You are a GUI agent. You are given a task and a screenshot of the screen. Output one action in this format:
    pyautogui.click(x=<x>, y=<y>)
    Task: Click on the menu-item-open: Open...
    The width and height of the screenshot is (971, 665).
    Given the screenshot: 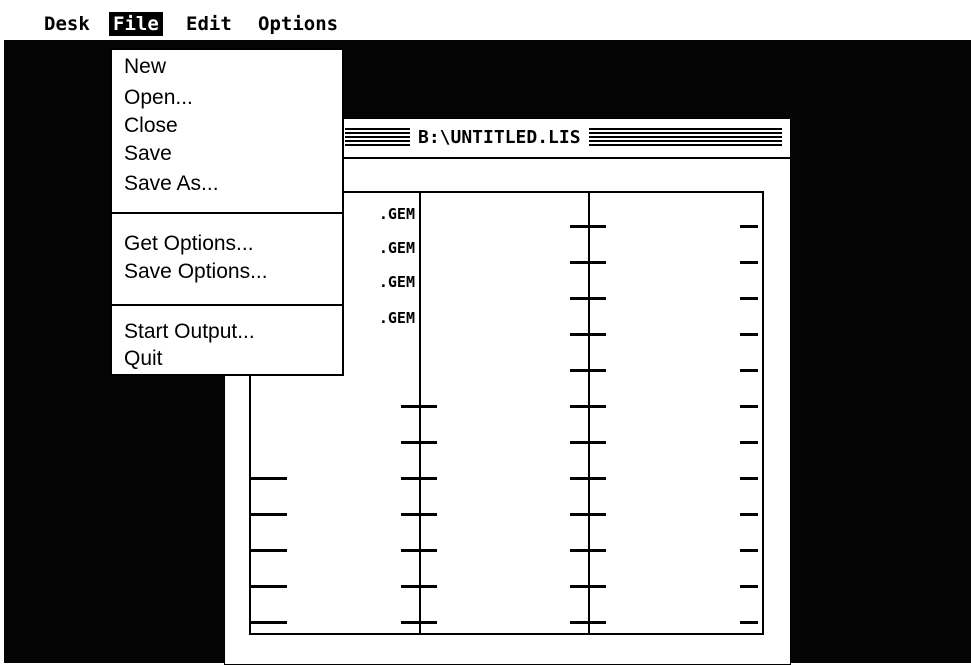 What is the action you would take?
    pyautogui.click(x=158, y=98)
    